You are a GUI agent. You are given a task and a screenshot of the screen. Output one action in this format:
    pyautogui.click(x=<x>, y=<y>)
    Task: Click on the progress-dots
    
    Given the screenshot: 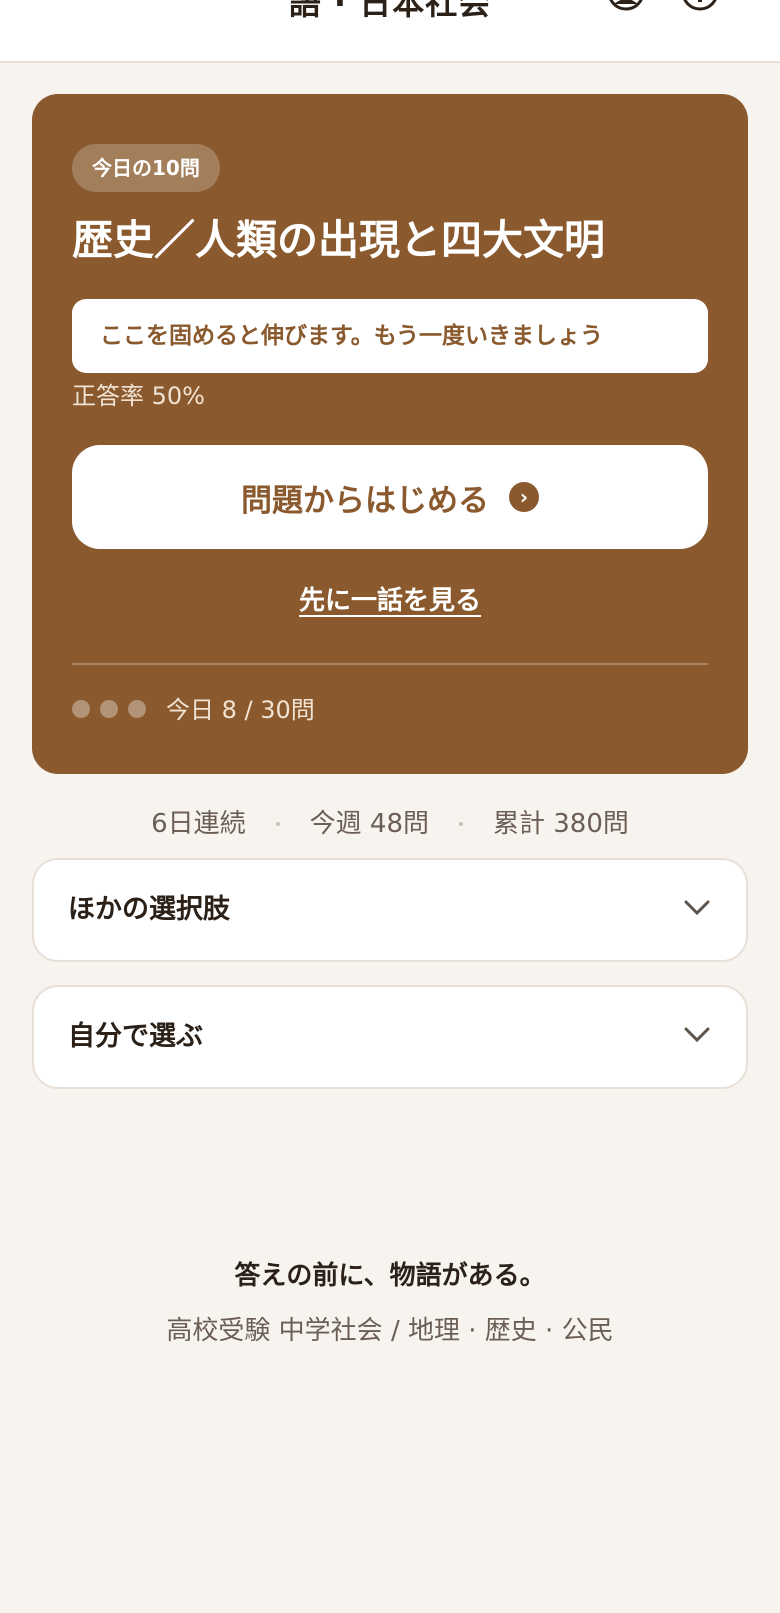 What is the action you would take?
    pyautogui.click(x=109, y=710)
    